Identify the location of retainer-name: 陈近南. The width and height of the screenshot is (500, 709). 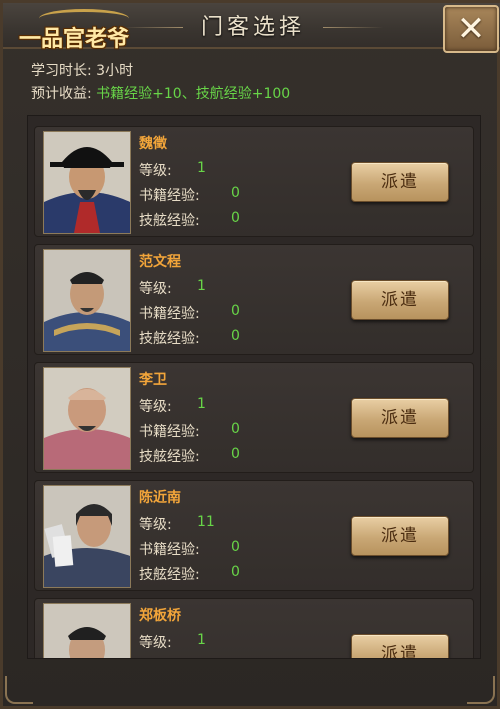
(160, 498).